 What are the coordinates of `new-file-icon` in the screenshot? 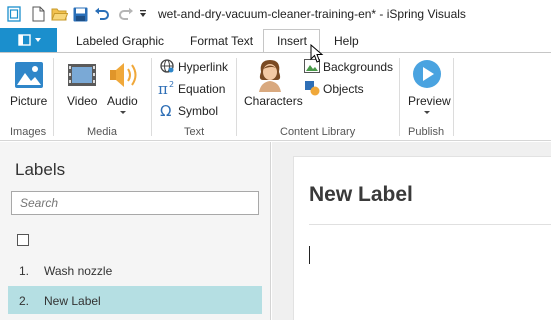 It's located at (38, 14).